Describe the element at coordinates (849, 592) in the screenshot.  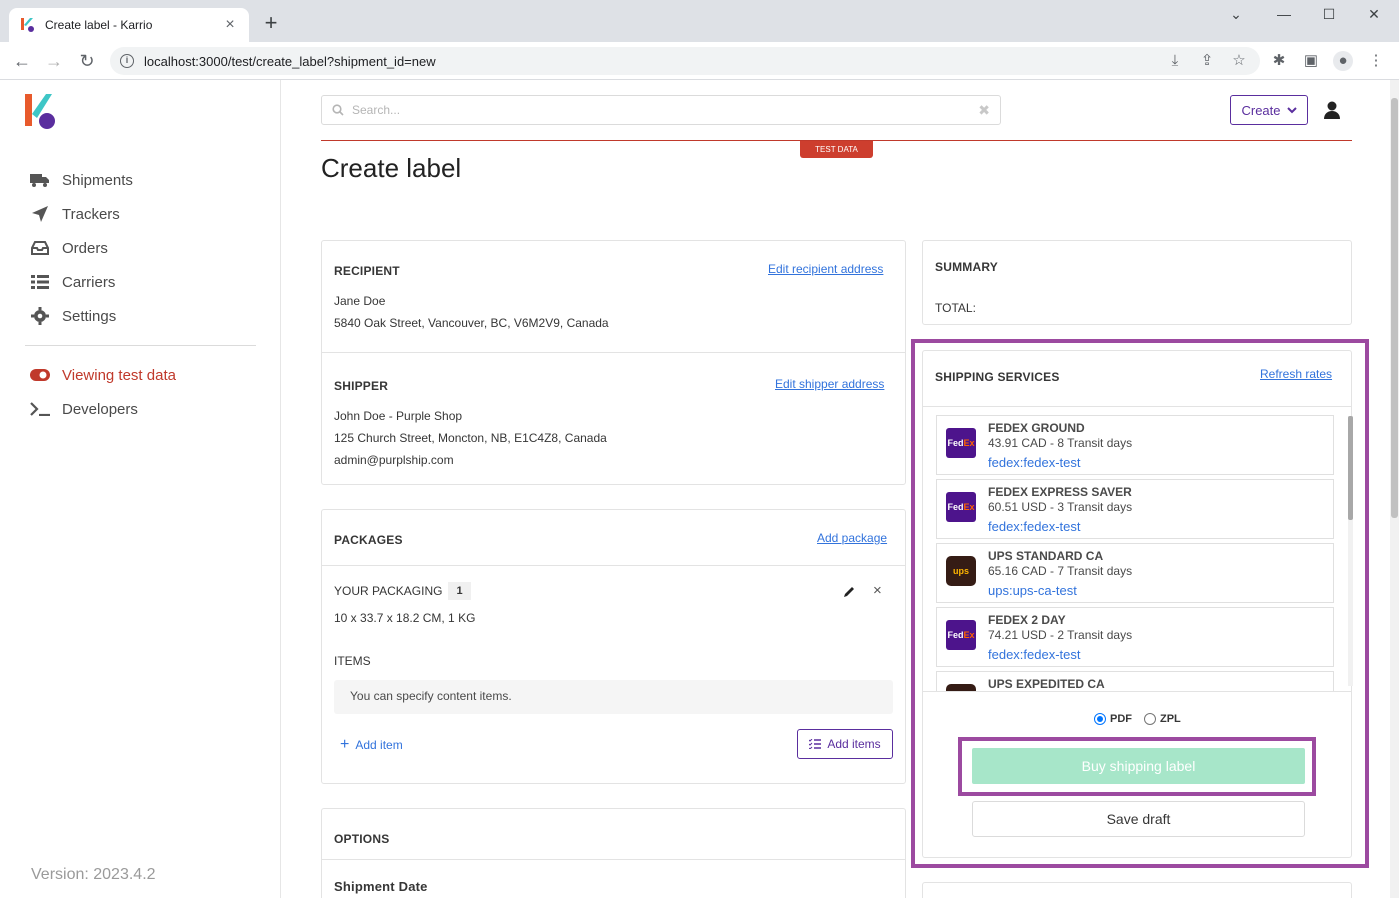
I see `edit-pencil-icon` at that location.